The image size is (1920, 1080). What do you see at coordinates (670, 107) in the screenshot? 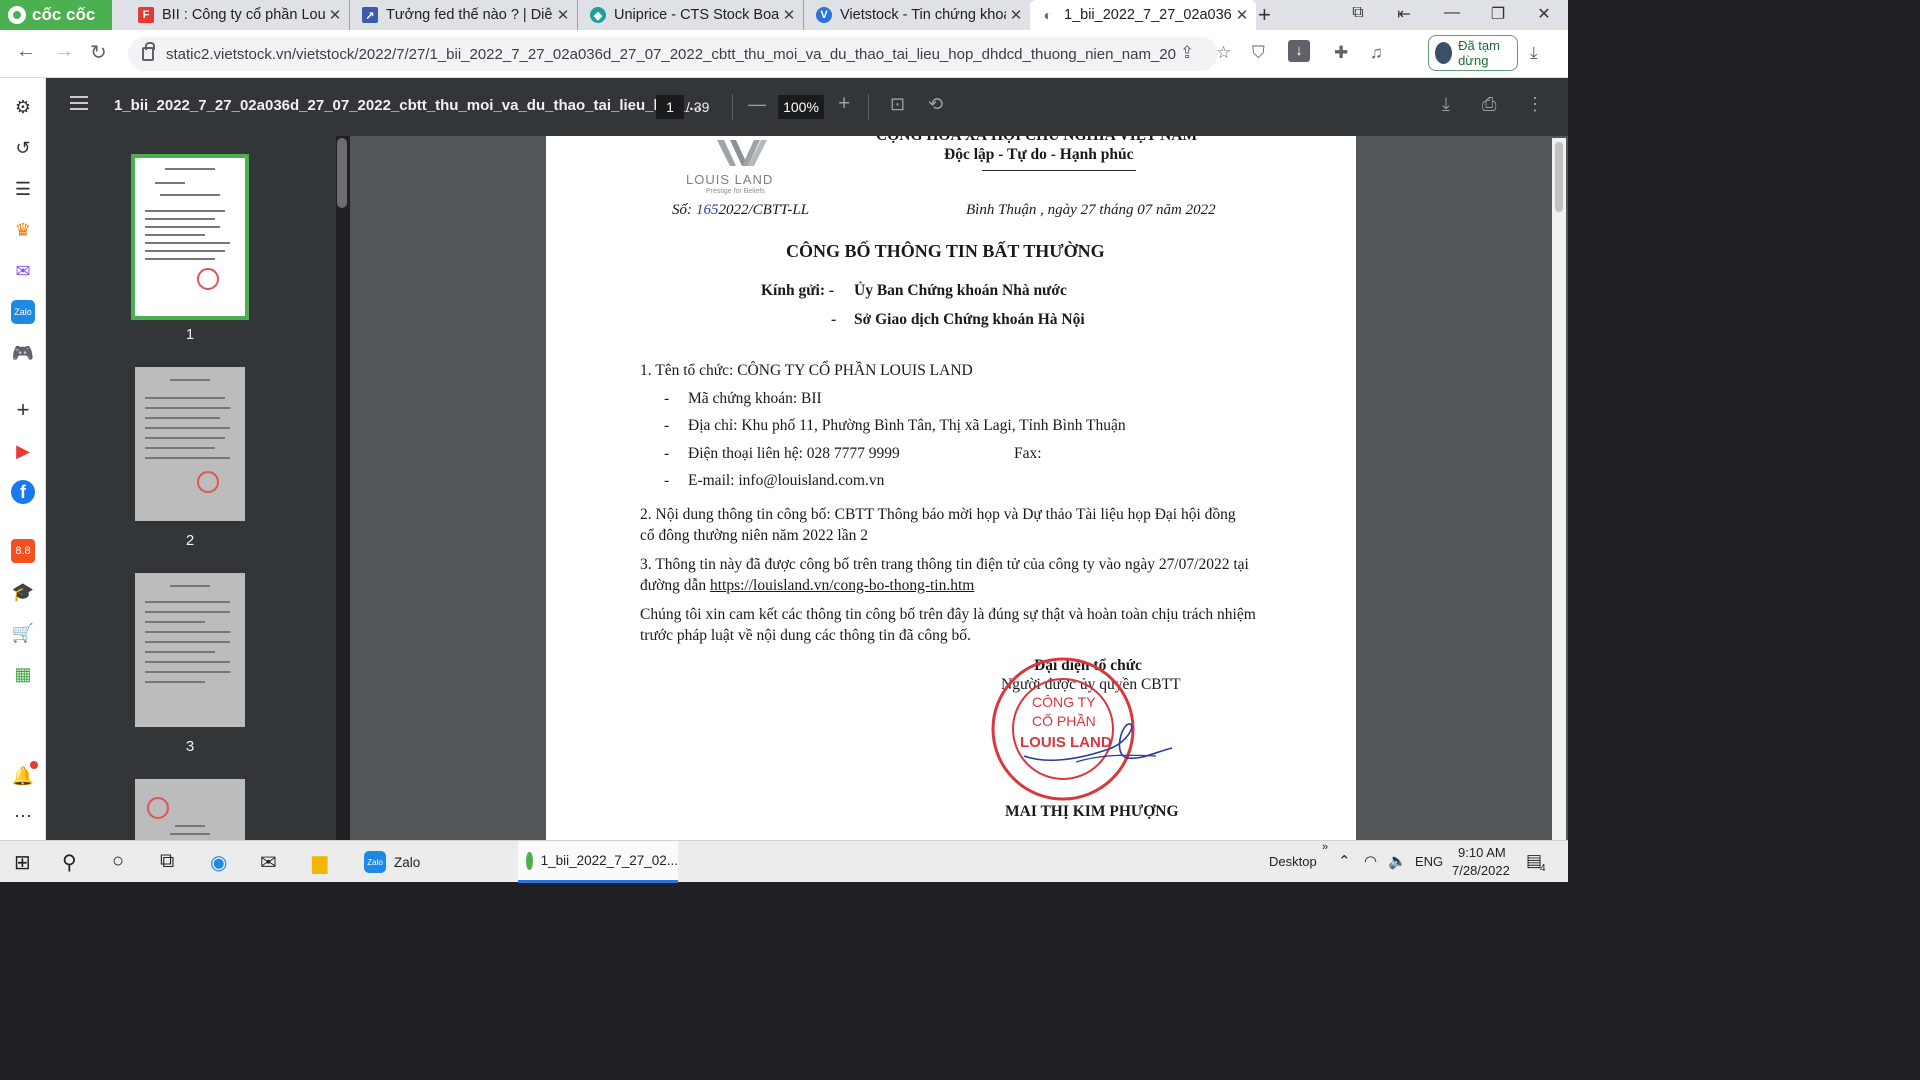
I see `page-number-input: 1` at bounding box center [670, 107].